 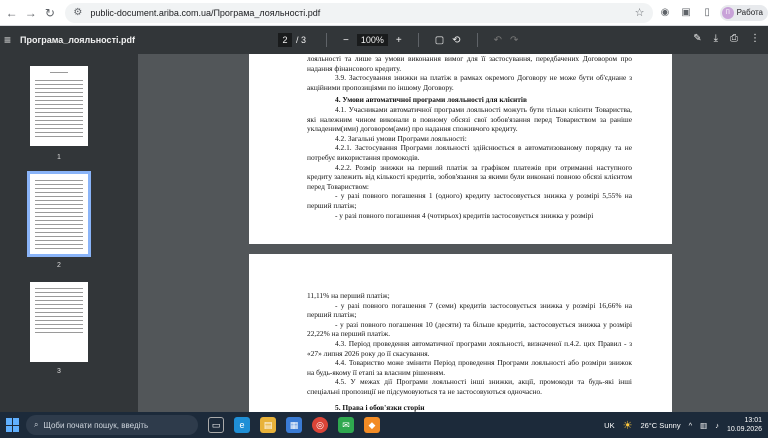 I want to click on page-selector: 2 / 3, so click(x=292, y=40).